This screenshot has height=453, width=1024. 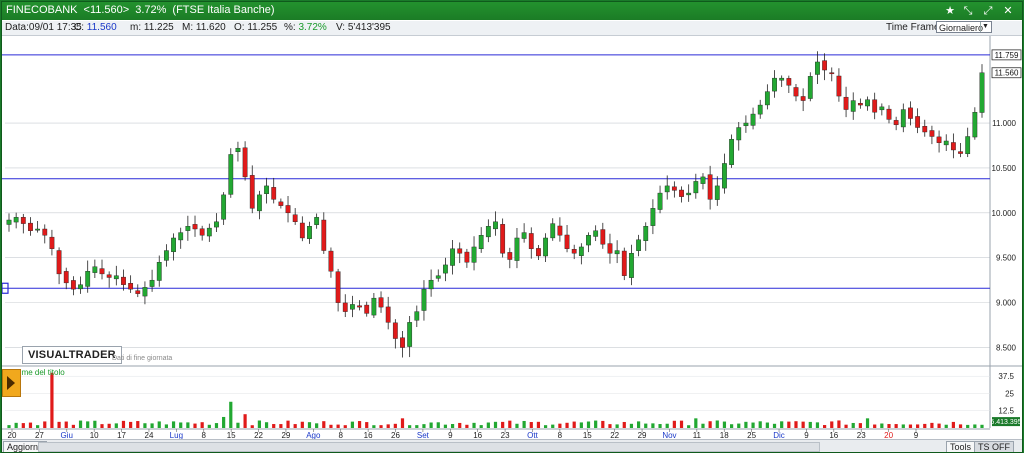 I want to click on time-tick-label: 27, so click(x=39, y=435).